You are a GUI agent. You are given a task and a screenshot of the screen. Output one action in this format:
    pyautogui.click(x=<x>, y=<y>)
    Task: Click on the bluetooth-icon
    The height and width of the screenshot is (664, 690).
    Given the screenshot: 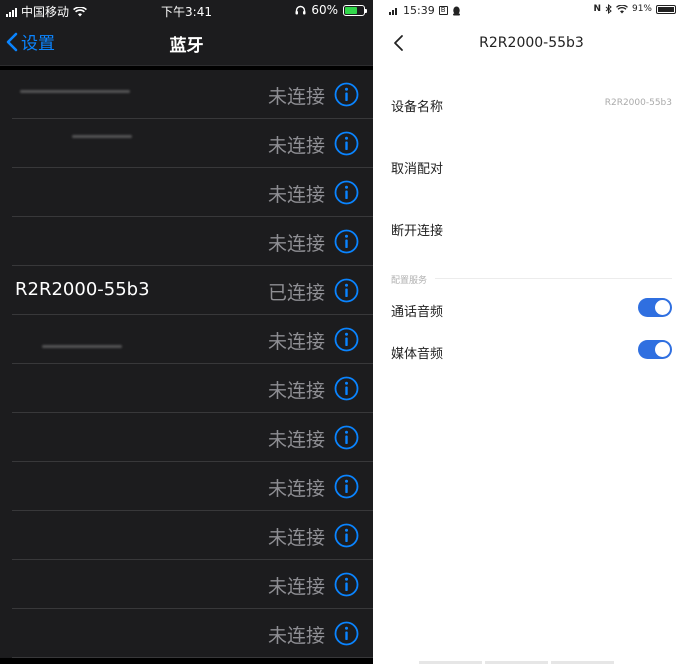 What is the action you would take?
    pyautogui.click(x=608, y=9)
    